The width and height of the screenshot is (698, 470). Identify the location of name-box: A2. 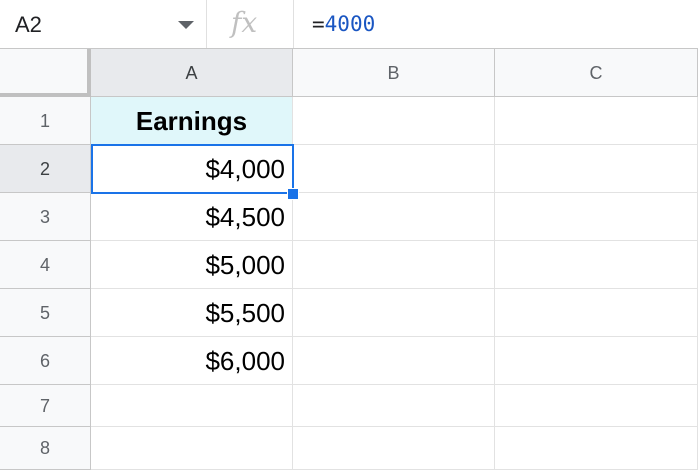
(103, 24).